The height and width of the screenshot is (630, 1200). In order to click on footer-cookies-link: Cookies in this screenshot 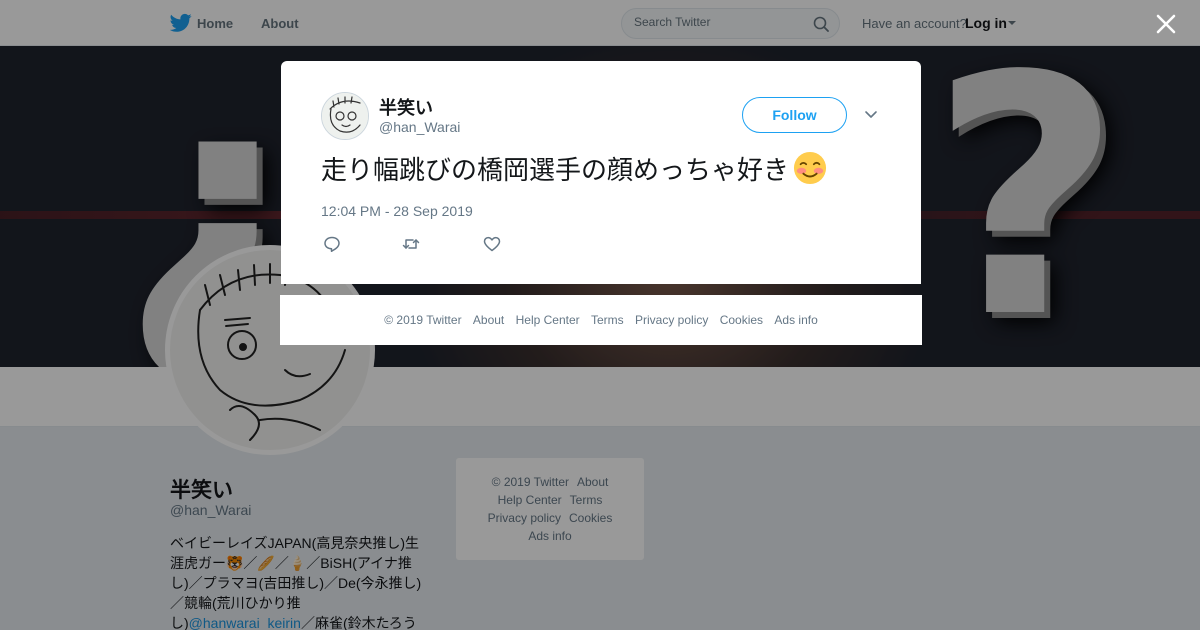, I will do `click(741, 320)`.